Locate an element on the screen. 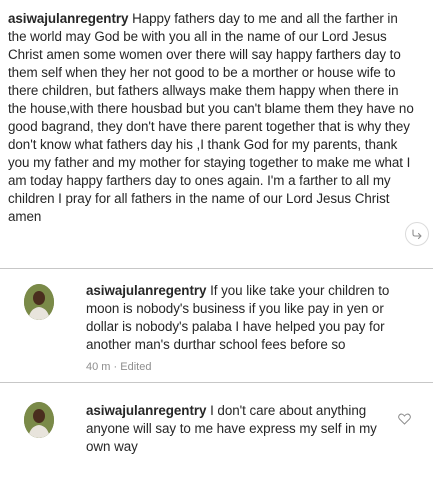 The height and width of the screenshot is (485, 433). comment-username: asiwajulanregentry is located at coordinates (68, 18).